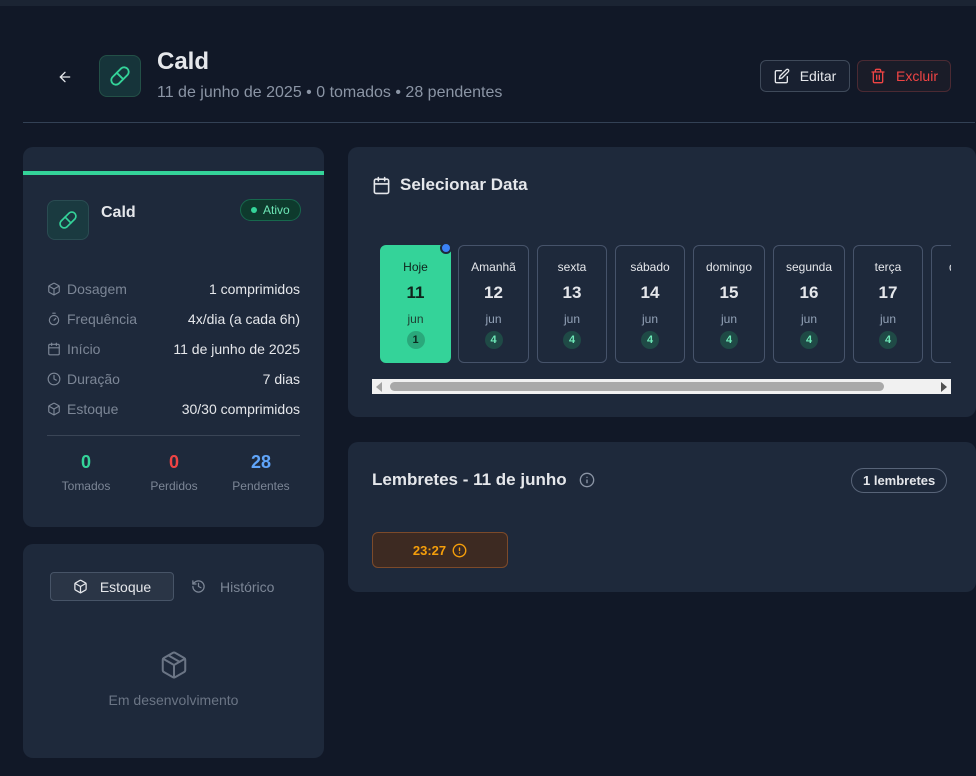 The image size is (976, 776). Describe the element at coordinates (261, 486) in the screenshot. I see `stat-label: Pendentes` at that location.